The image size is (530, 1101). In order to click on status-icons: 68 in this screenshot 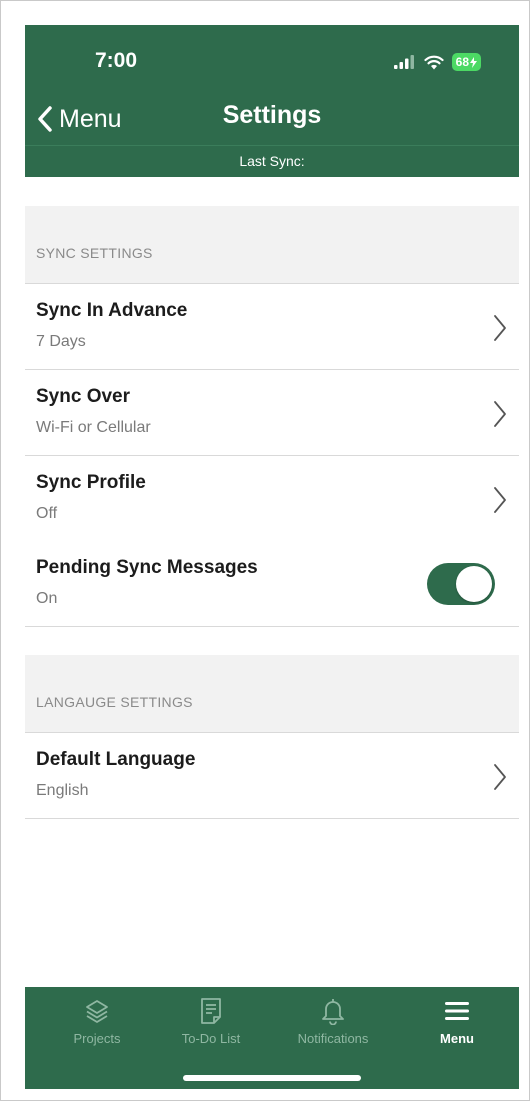, I will do `click(437, 62)`.